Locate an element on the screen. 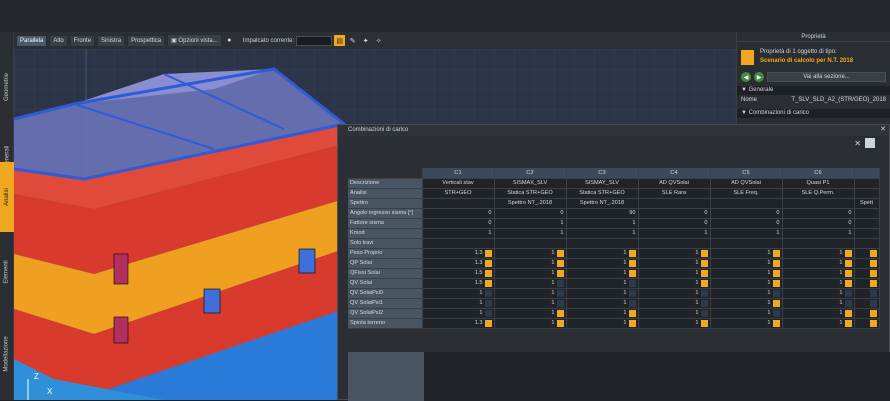  forward-arrow-icon: ▶ is located at coordinates (759, 77).